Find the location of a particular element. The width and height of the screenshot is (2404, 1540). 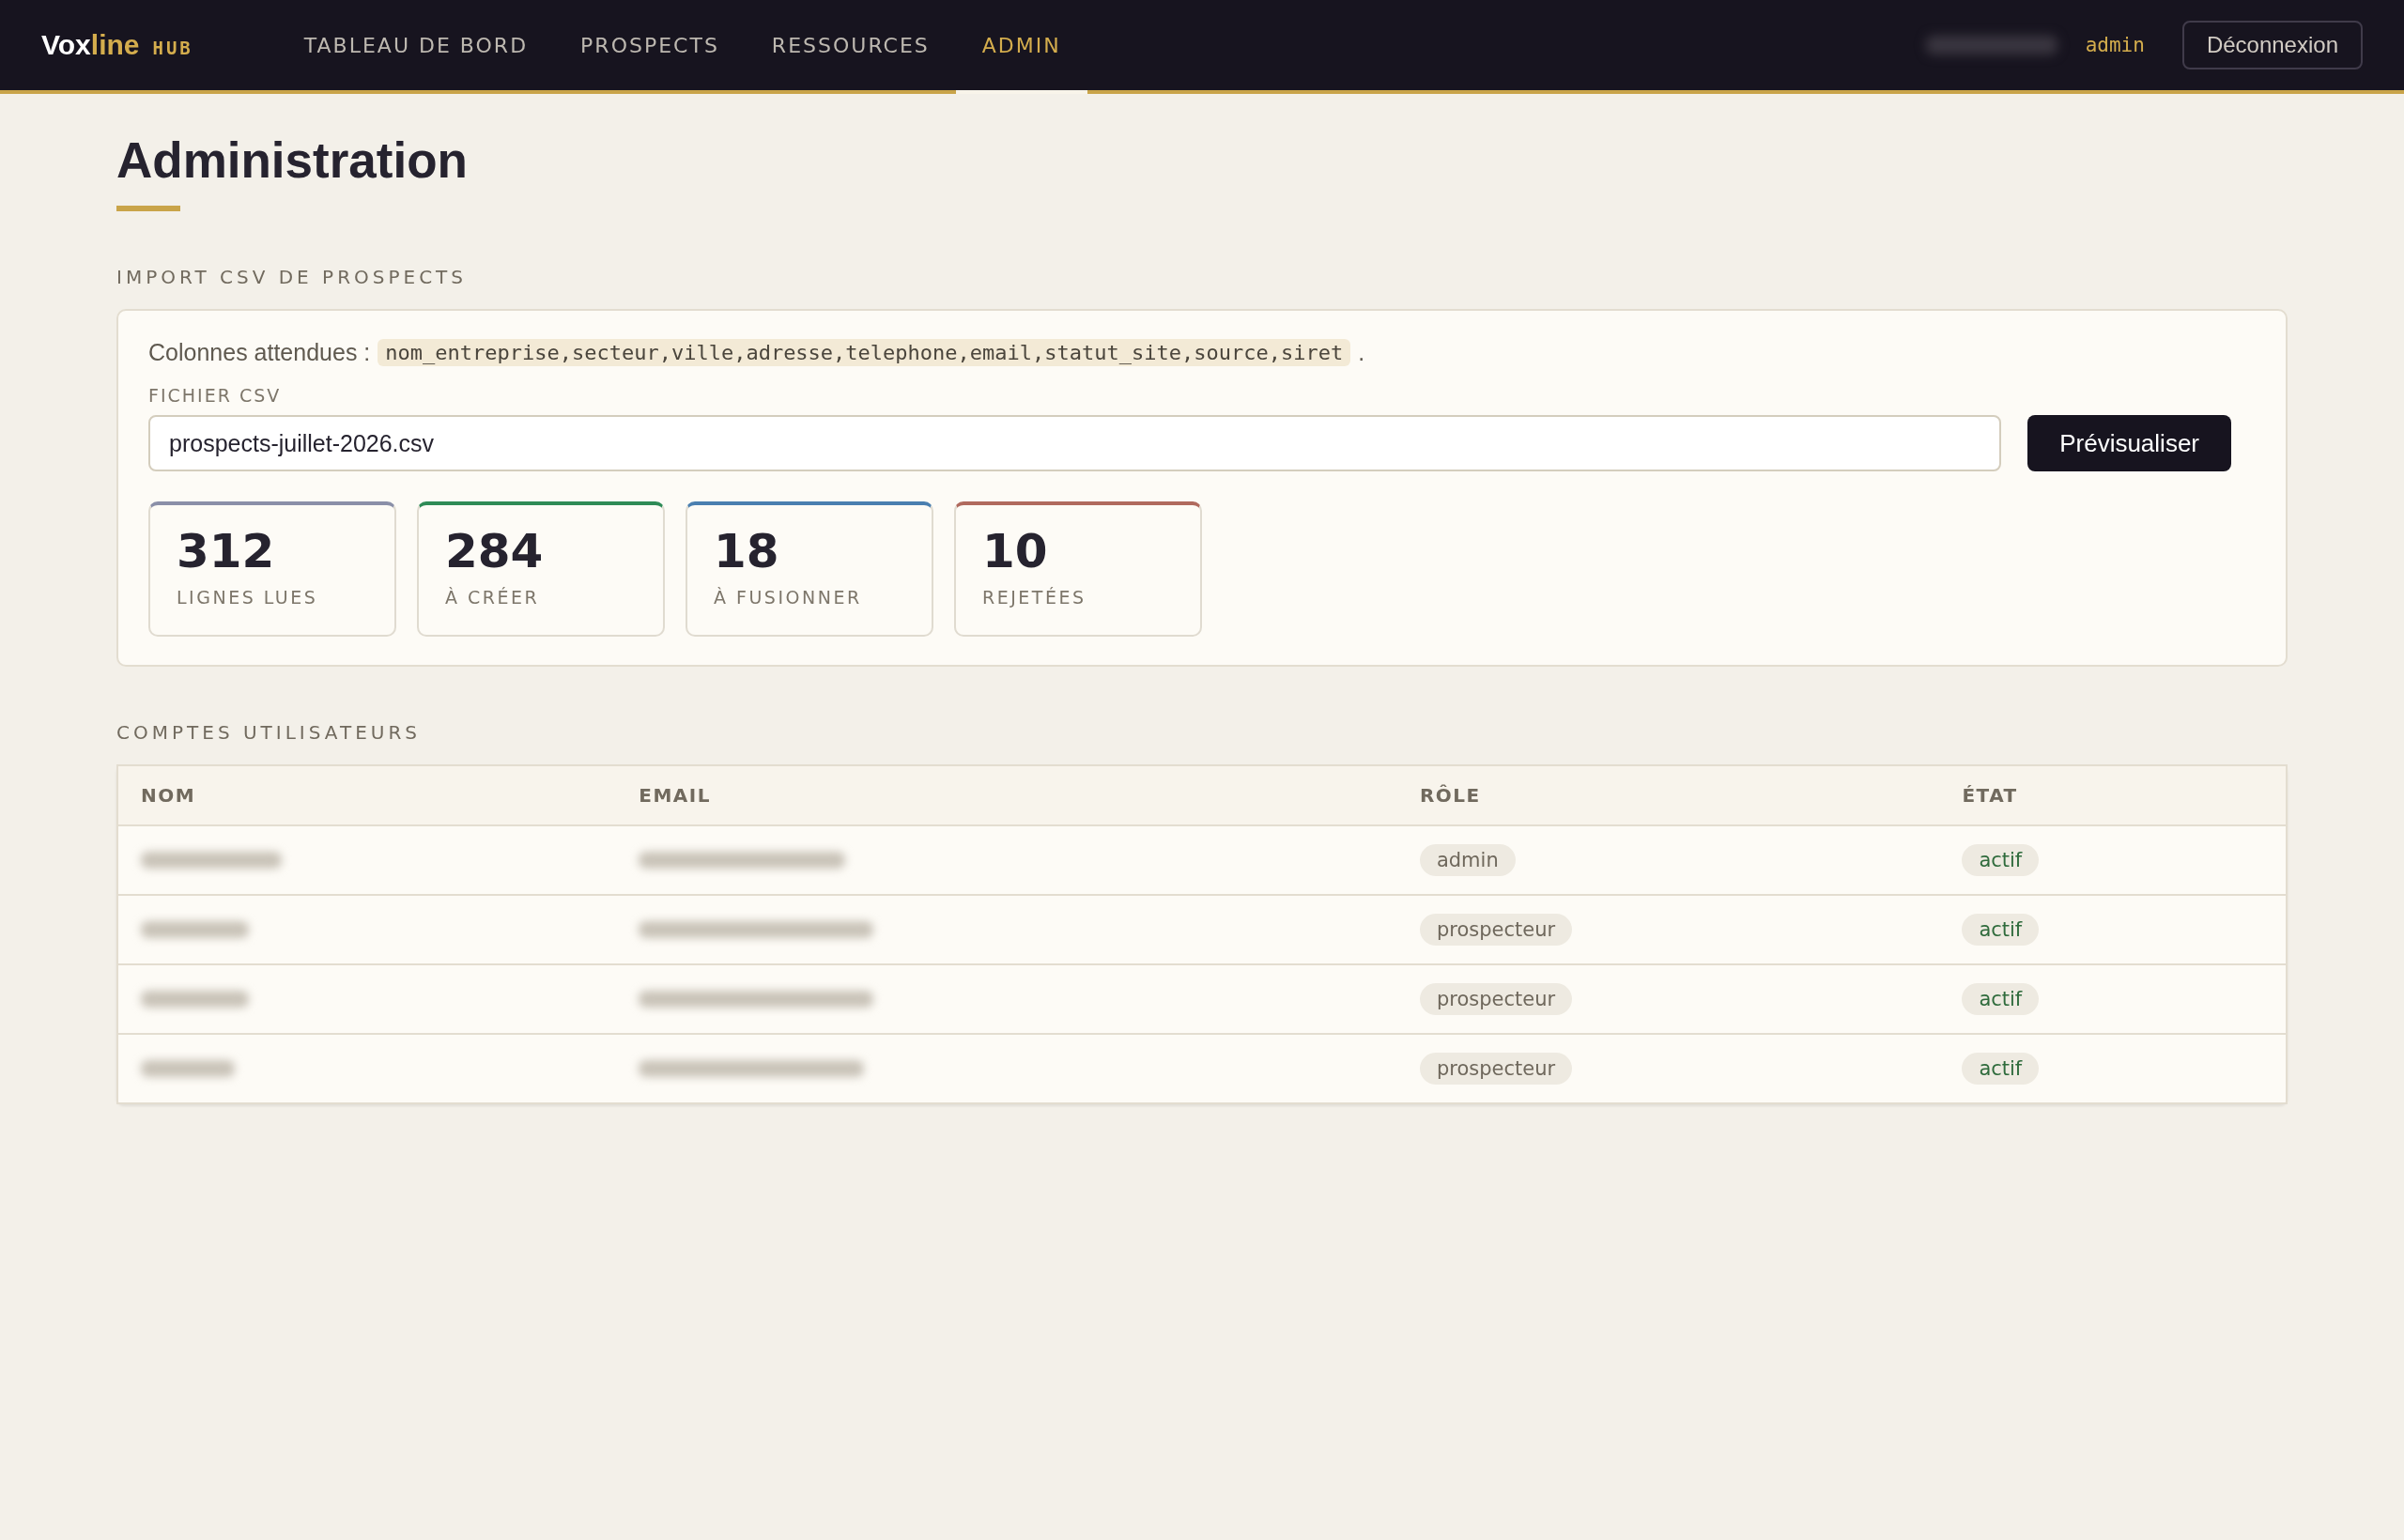

column-header: EMAIL is located at coordinates (1006, 795).